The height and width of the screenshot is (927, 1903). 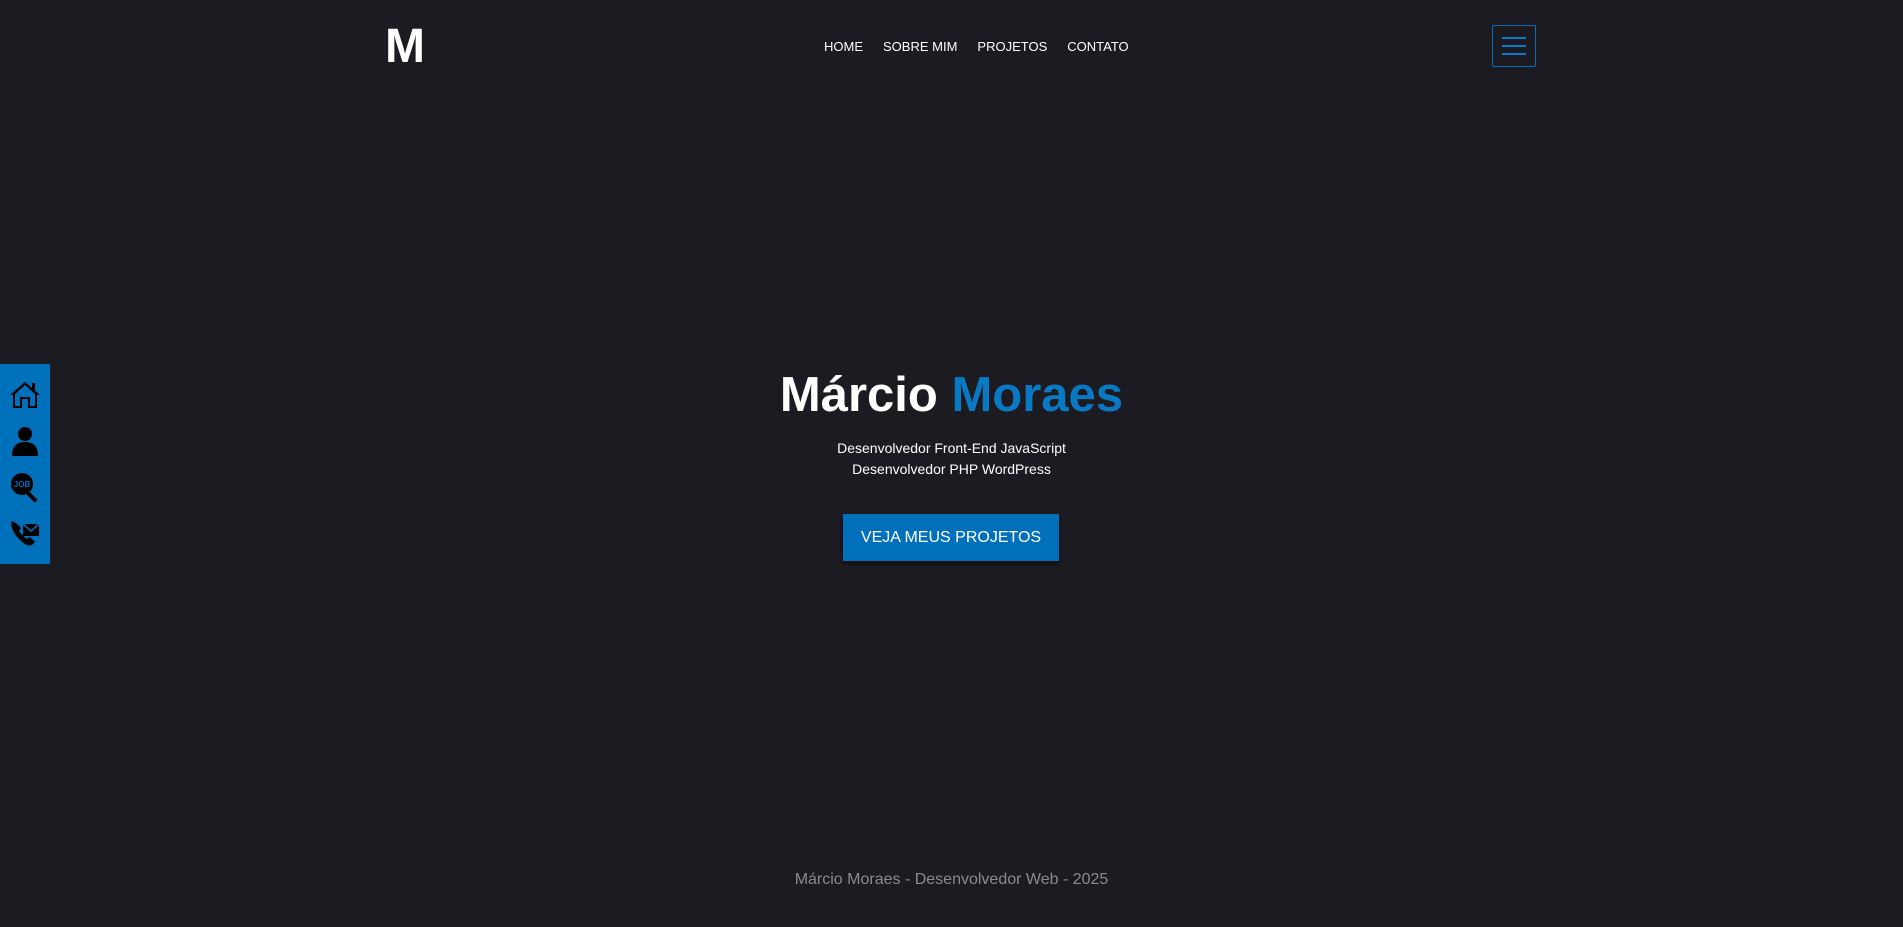 I want to click on nav-projects-link: PROJETOS, so click(x=1012, y=47).